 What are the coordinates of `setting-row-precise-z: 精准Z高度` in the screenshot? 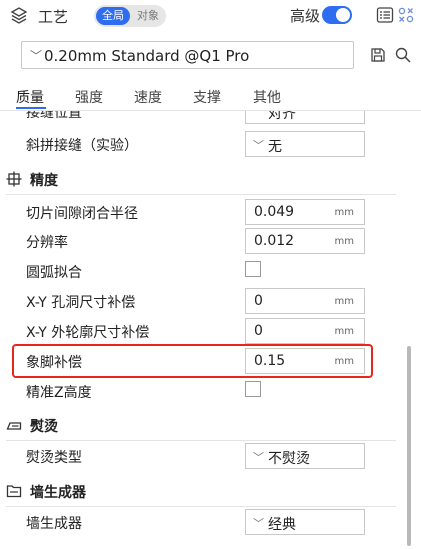 It's located at (202, 392).